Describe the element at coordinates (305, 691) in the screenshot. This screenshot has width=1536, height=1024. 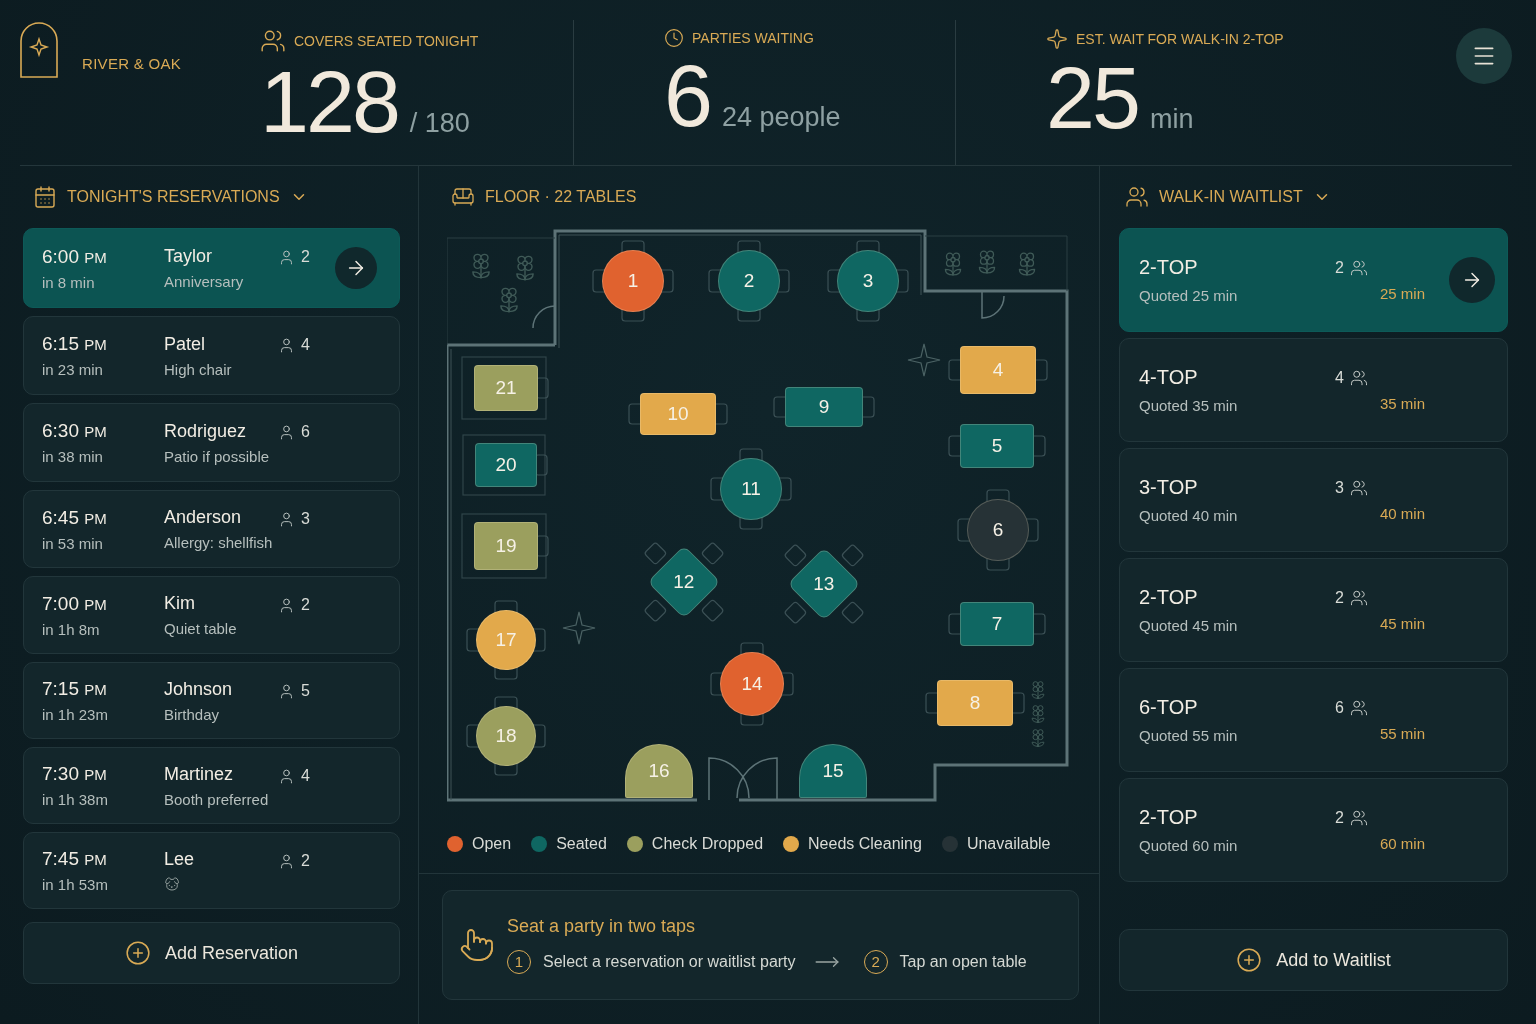
I see `party-size: 5` at that location.